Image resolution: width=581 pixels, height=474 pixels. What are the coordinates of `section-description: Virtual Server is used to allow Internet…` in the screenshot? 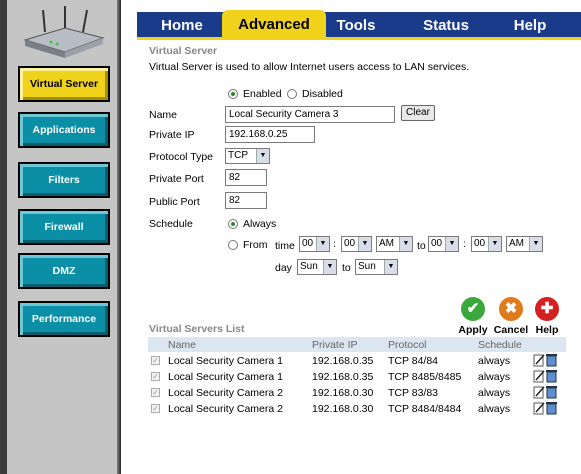 It's located at (309, 67).